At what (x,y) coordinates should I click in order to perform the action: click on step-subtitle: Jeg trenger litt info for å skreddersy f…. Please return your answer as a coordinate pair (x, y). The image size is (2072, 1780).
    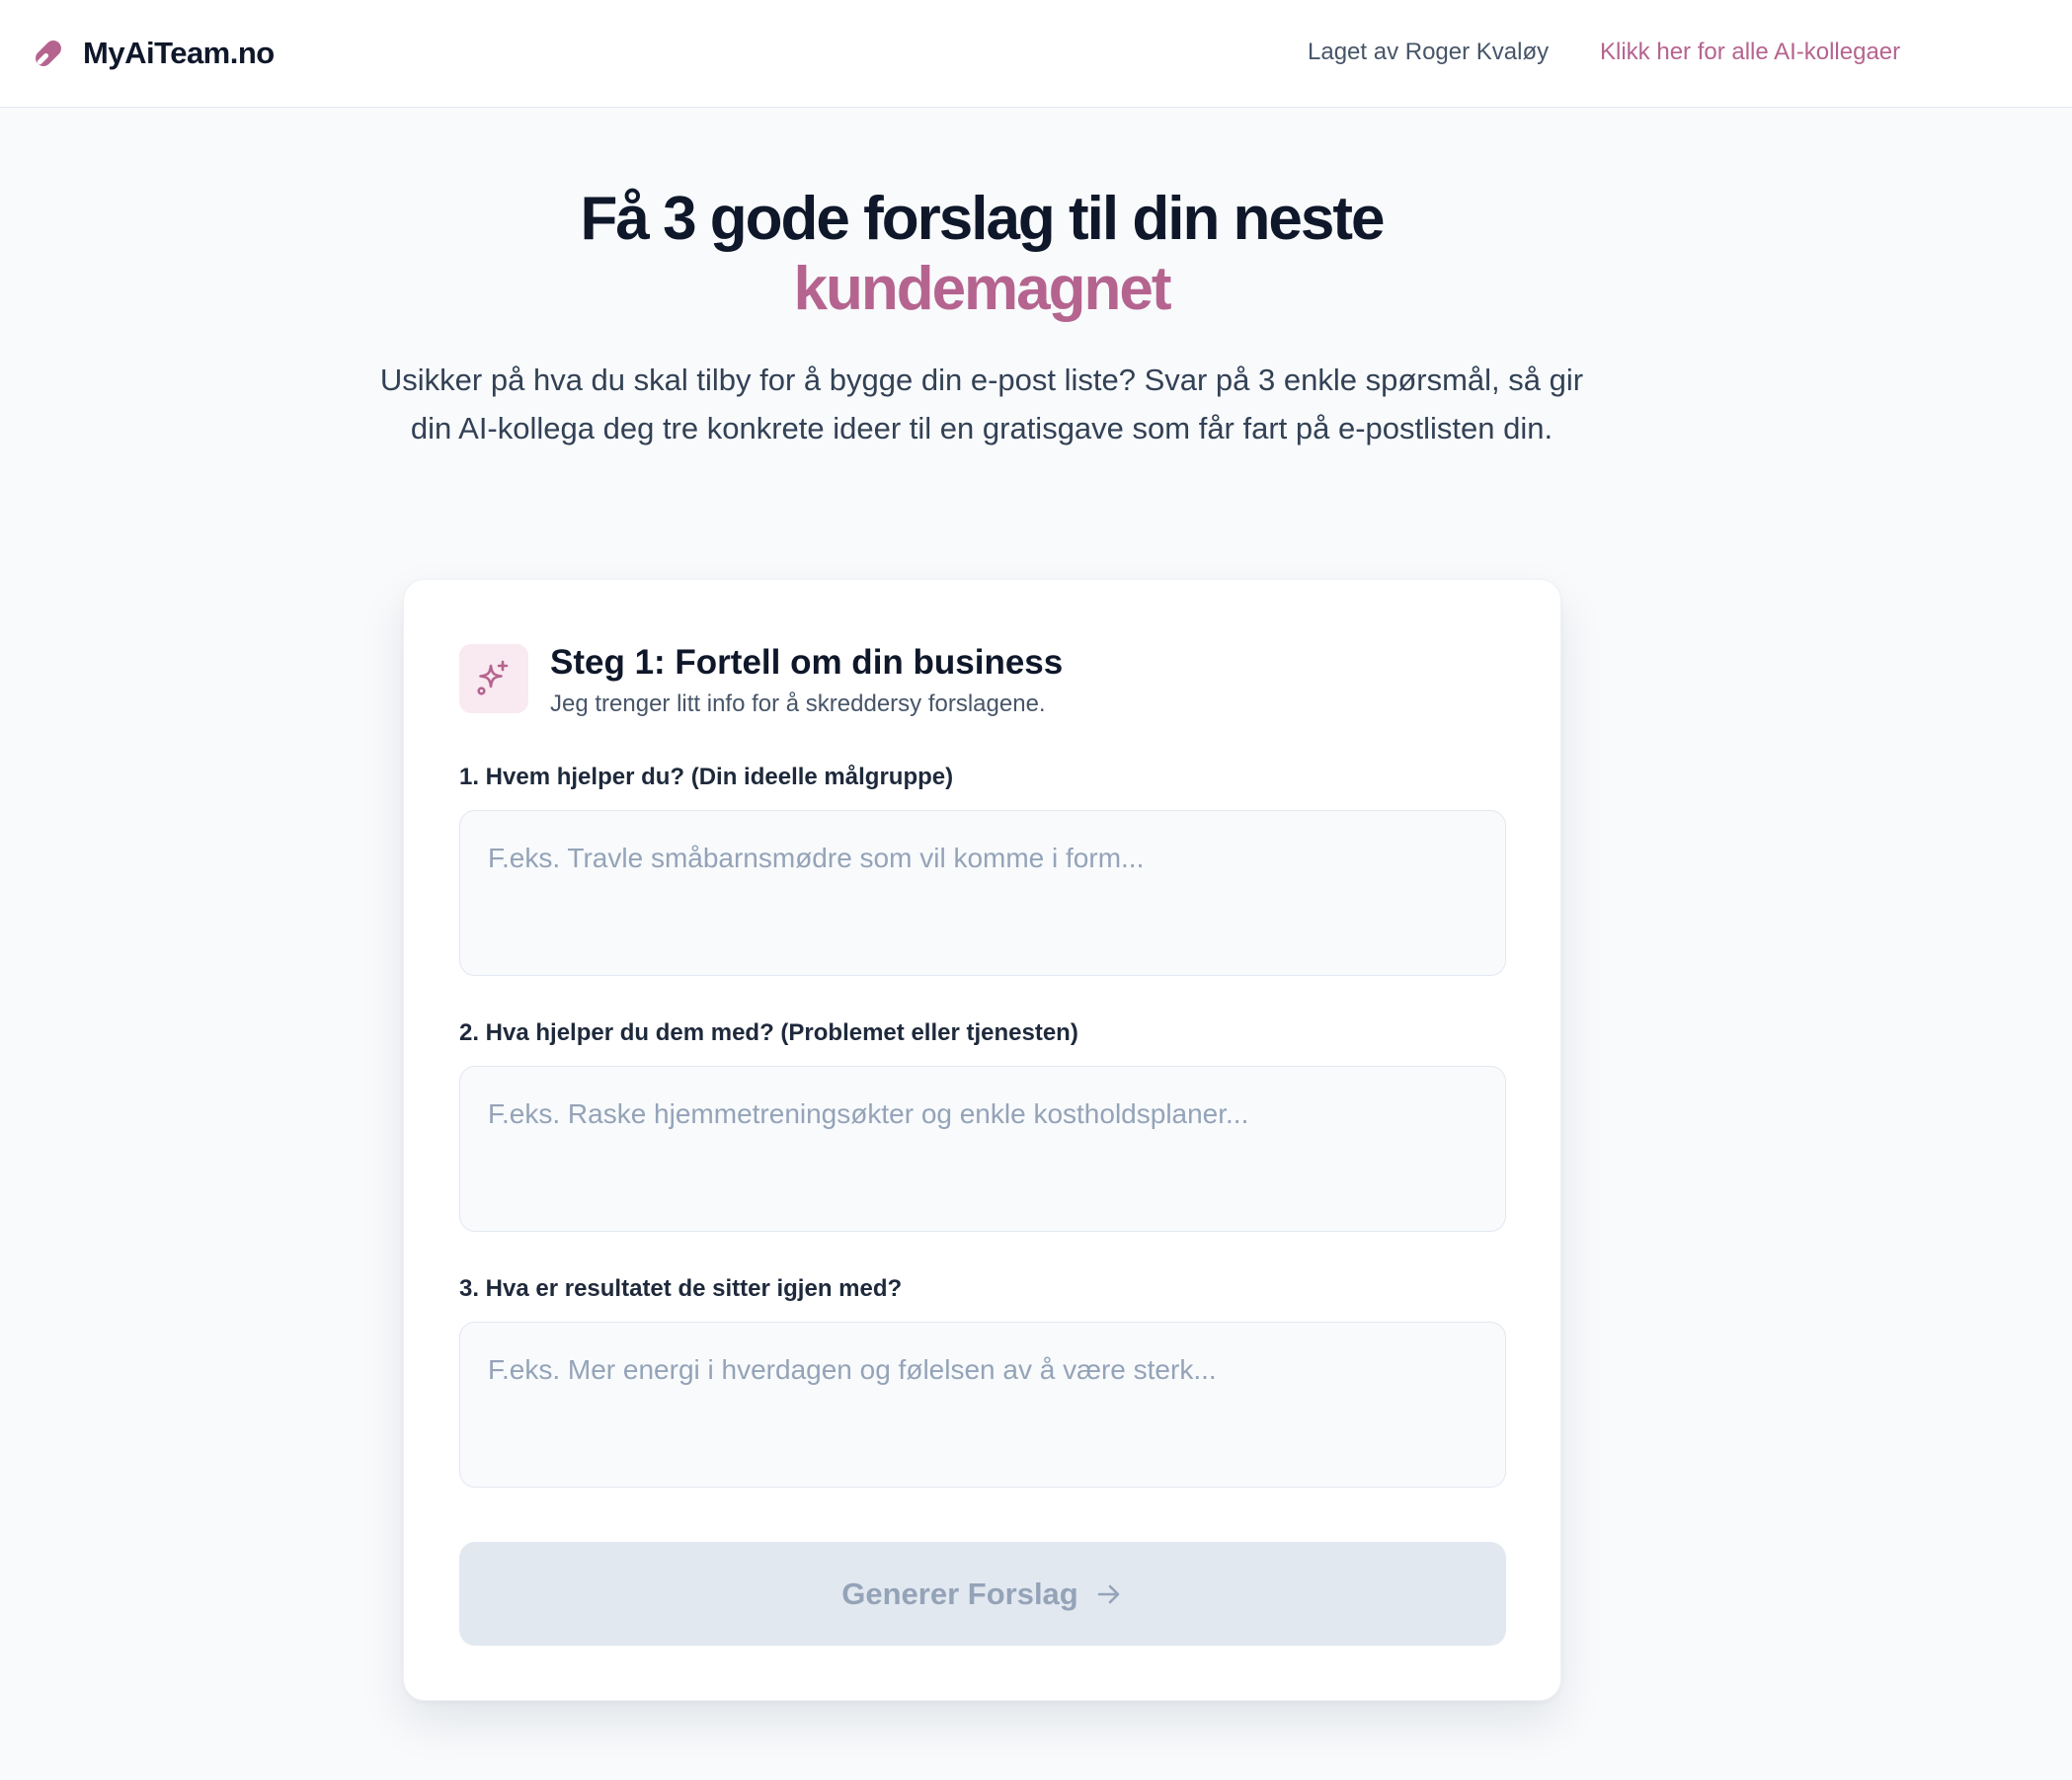
    Looking at the image, I should click on (798, 703).